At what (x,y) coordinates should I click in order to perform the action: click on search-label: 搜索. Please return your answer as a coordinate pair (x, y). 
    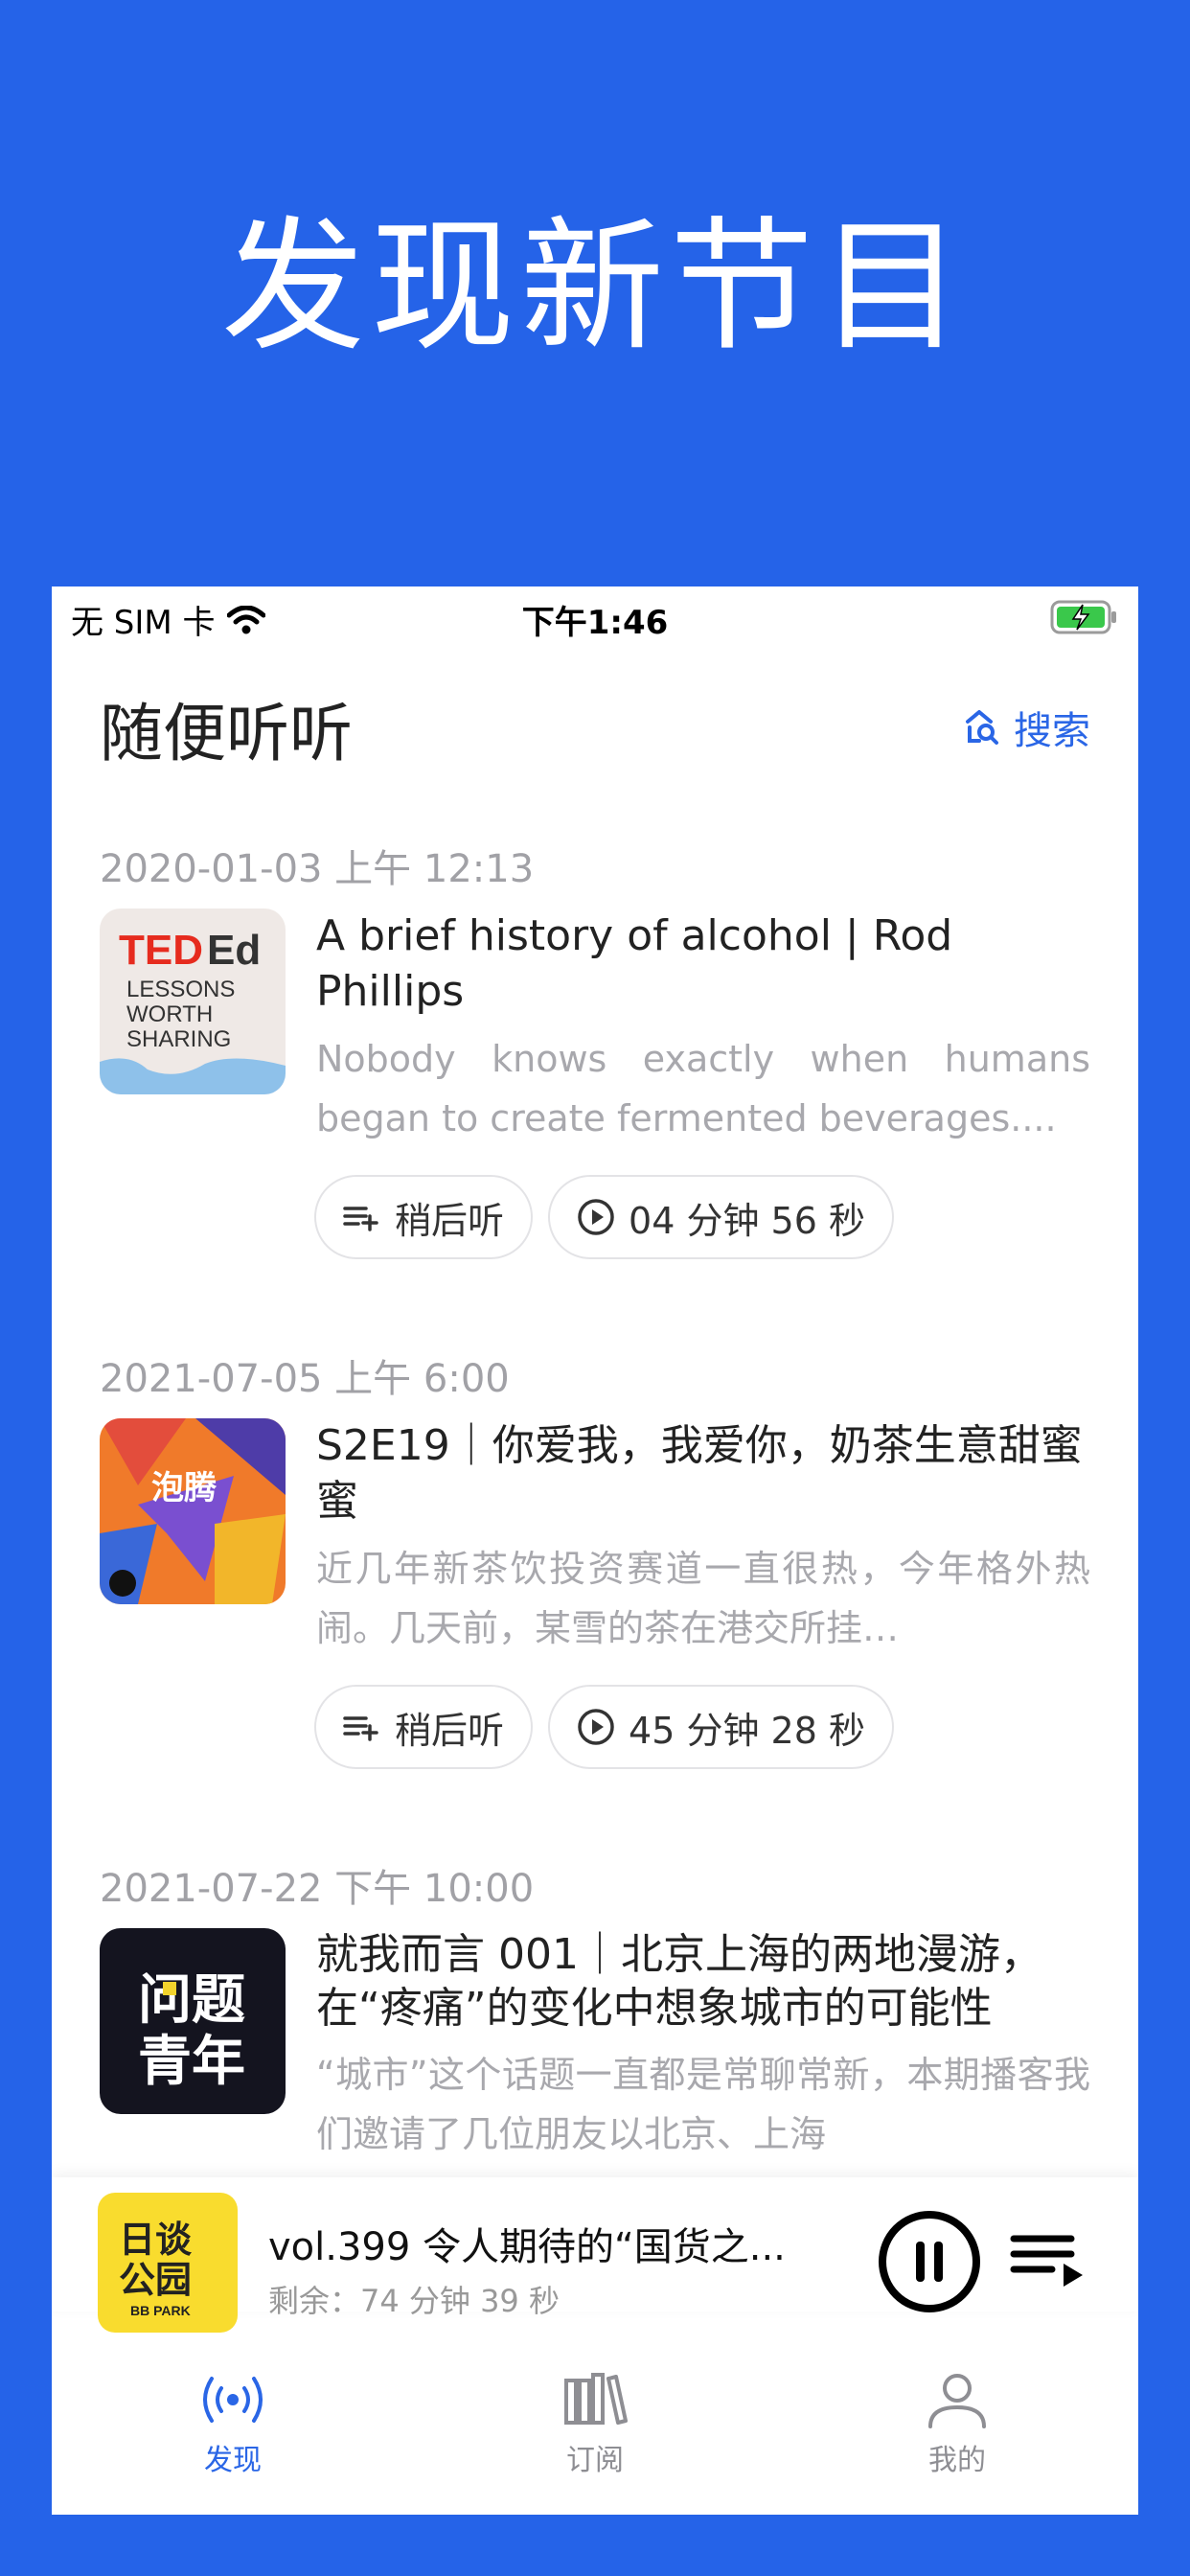
    Looking at the image, I should click on (1052, 731).